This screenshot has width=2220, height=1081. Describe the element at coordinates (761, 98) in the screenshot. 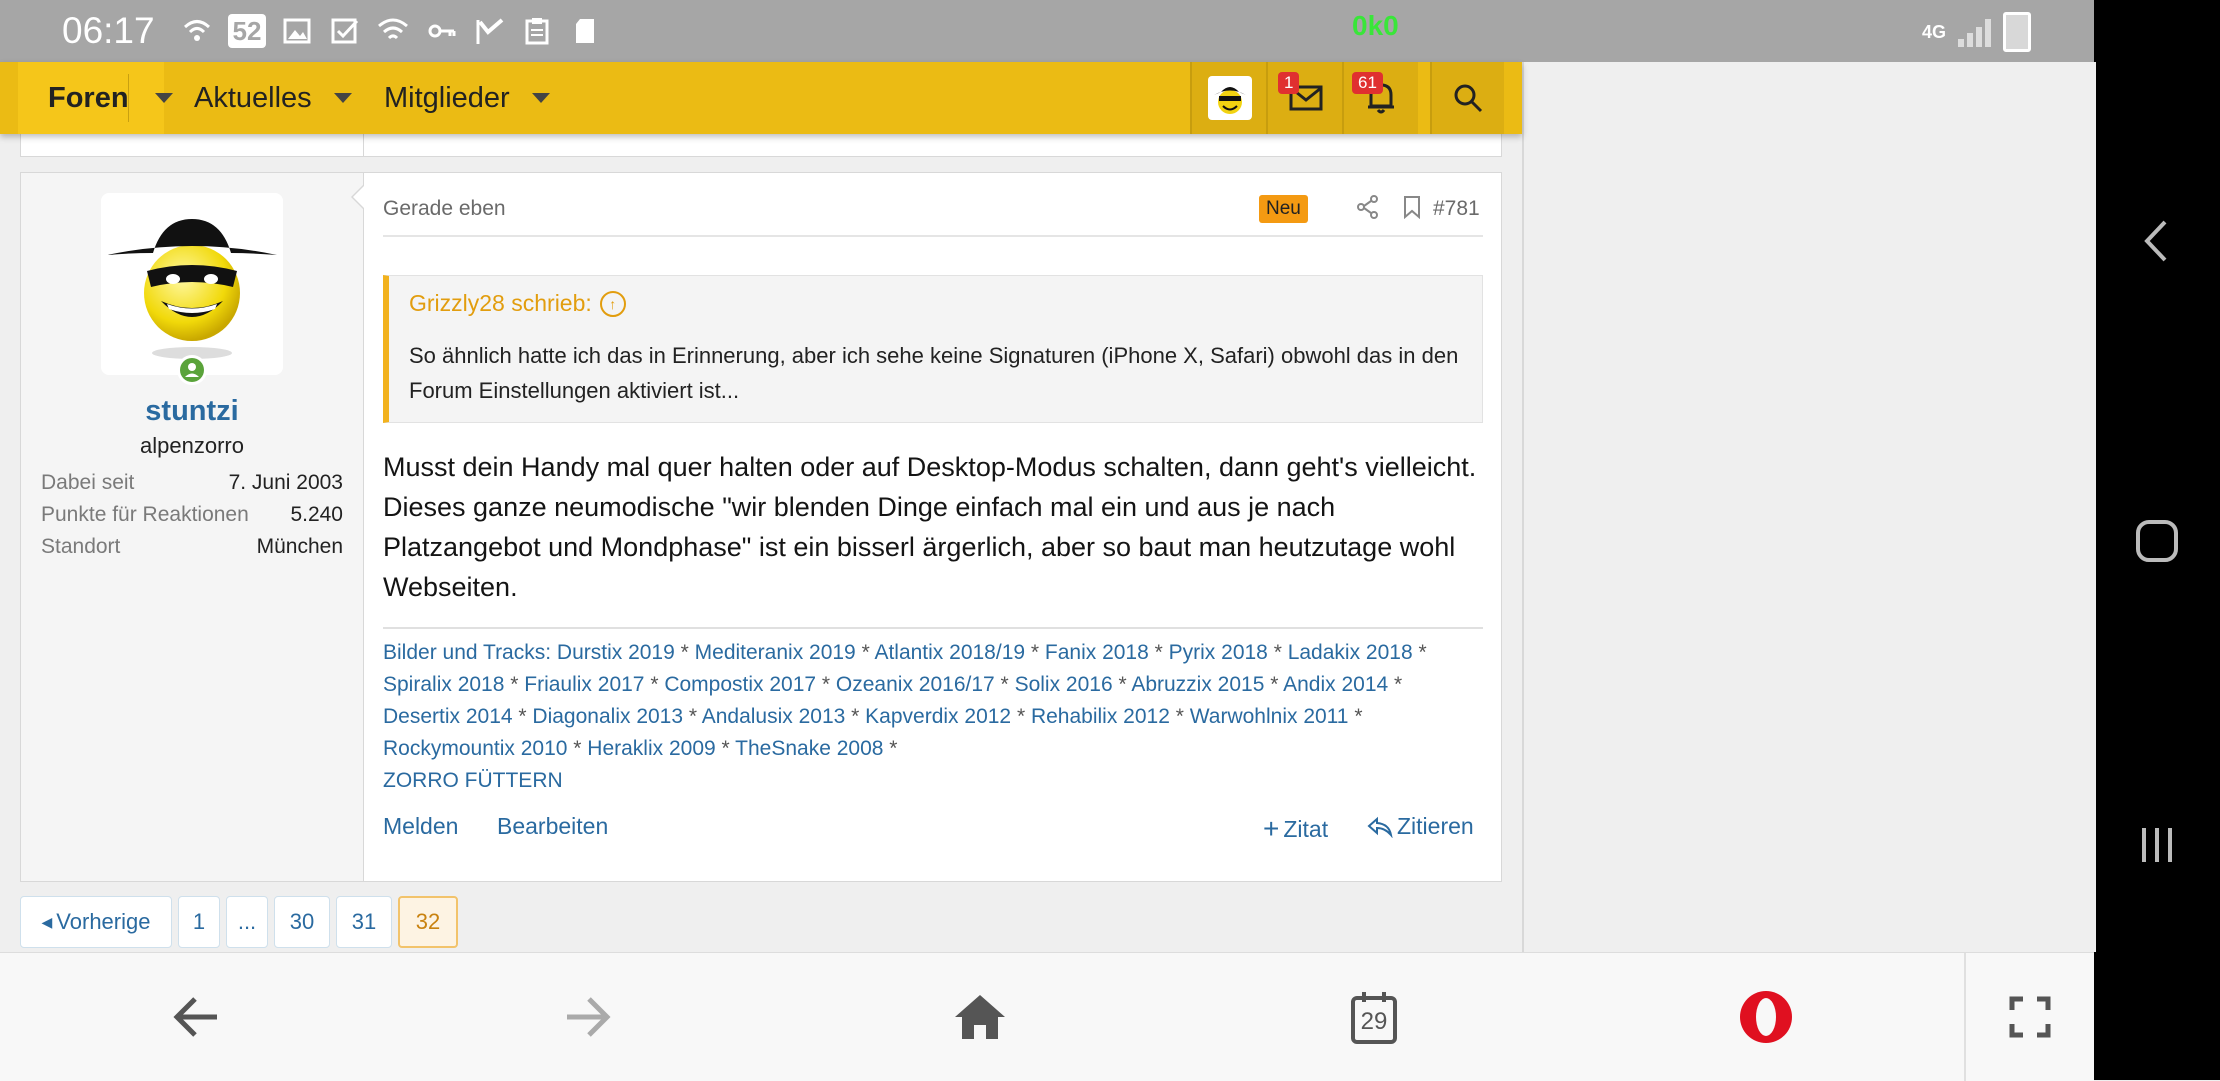

I see `forum-navigation: Foren Aktuelles Mitglieder 1 61` at that location.